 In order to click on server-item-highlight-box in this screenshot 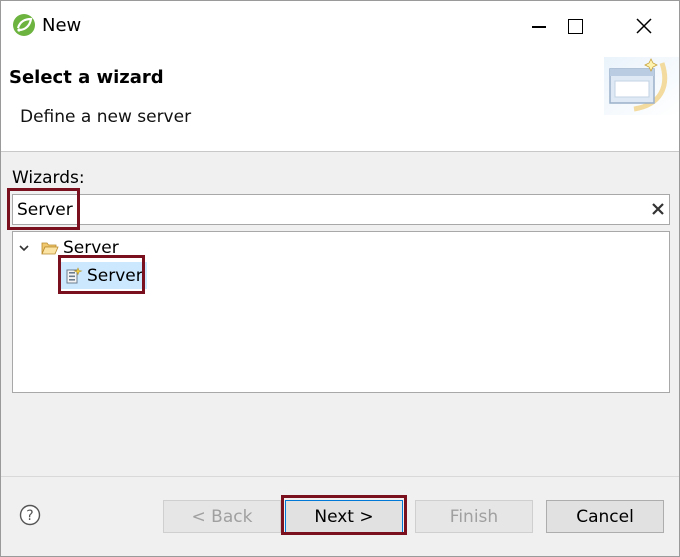, I will do `click(101, 274)`.